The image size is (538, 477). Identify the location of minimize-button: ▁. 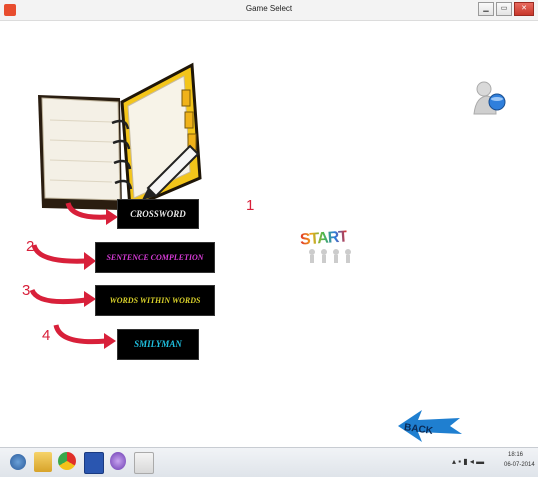
(486, 9).